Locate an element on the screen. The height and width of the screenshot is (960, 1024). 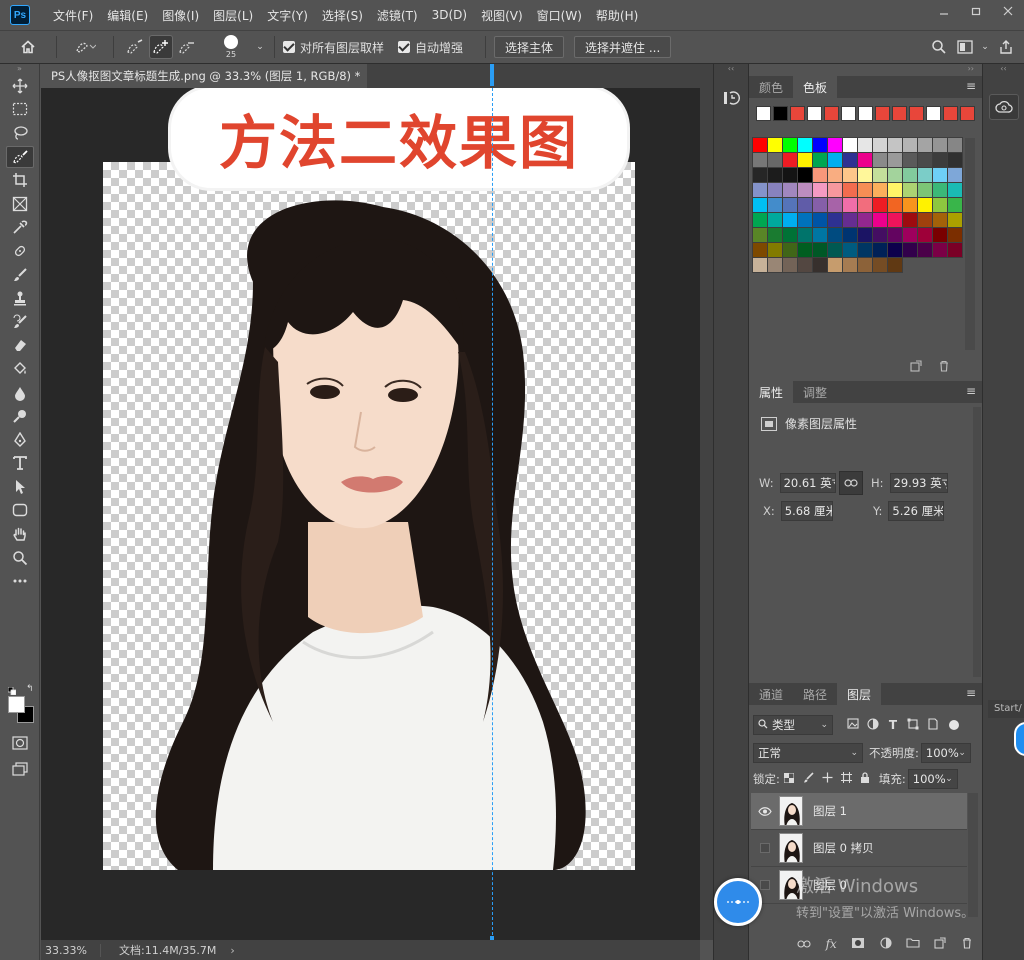
width-field: 20.61 英寸 is located at coordinates (807, 483).